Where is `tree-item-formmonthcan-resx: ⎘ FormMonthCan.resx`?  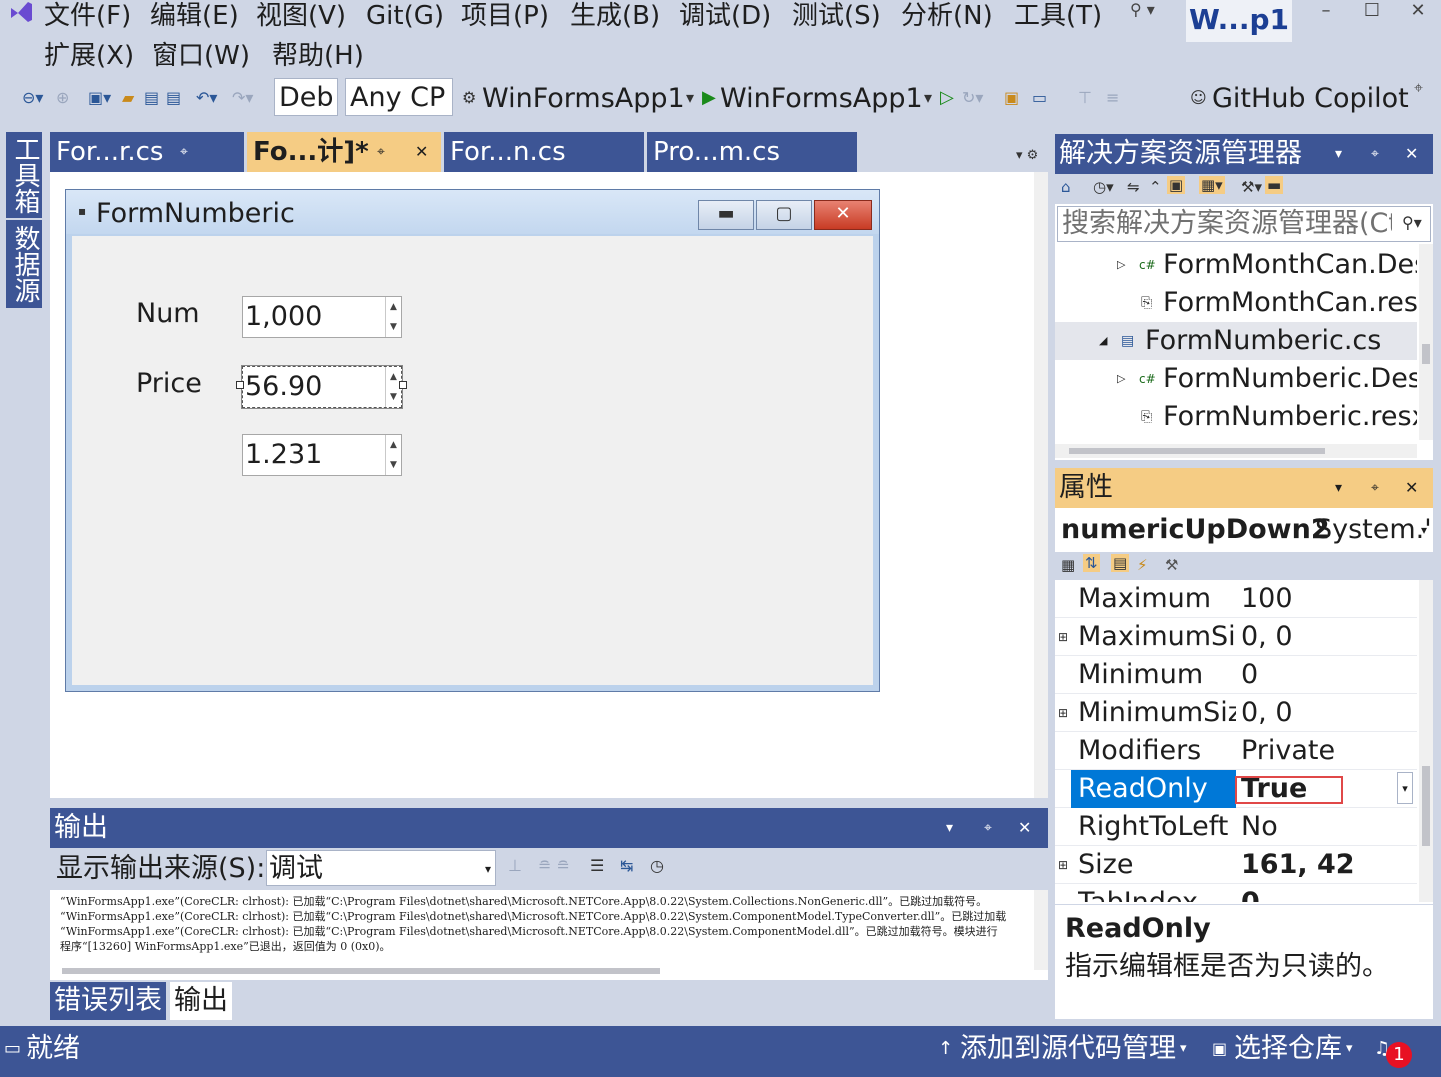
tree-item-formmonthcan-resx: ⎘ FormMonthCan.resx is located at coordinates (1236, 303).